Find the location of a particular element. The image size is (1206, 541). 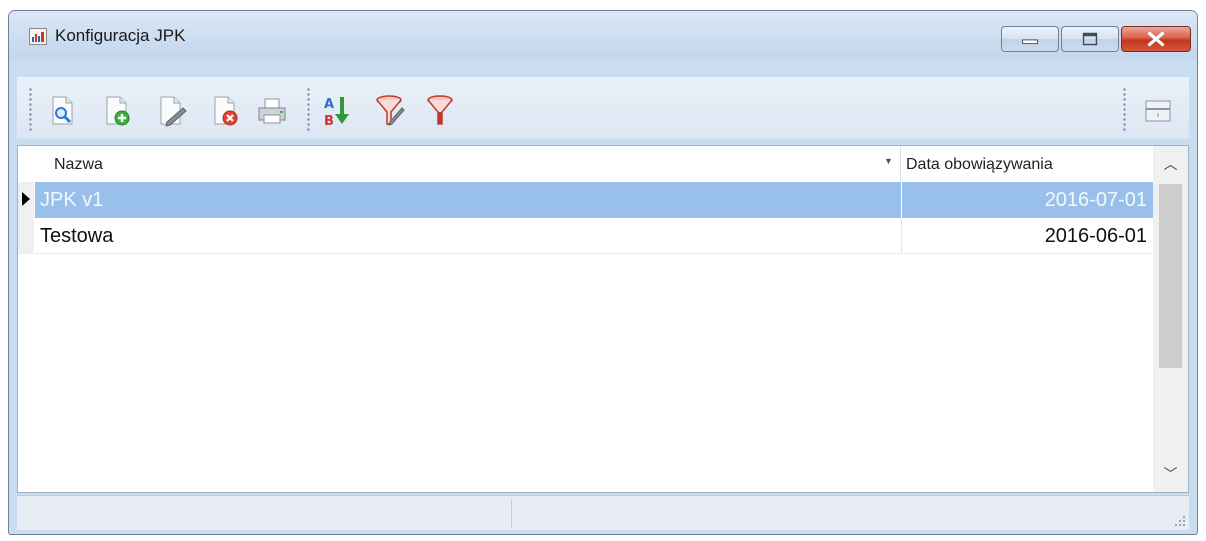

resize-grip-icon is located at coordinates (1180, 521).